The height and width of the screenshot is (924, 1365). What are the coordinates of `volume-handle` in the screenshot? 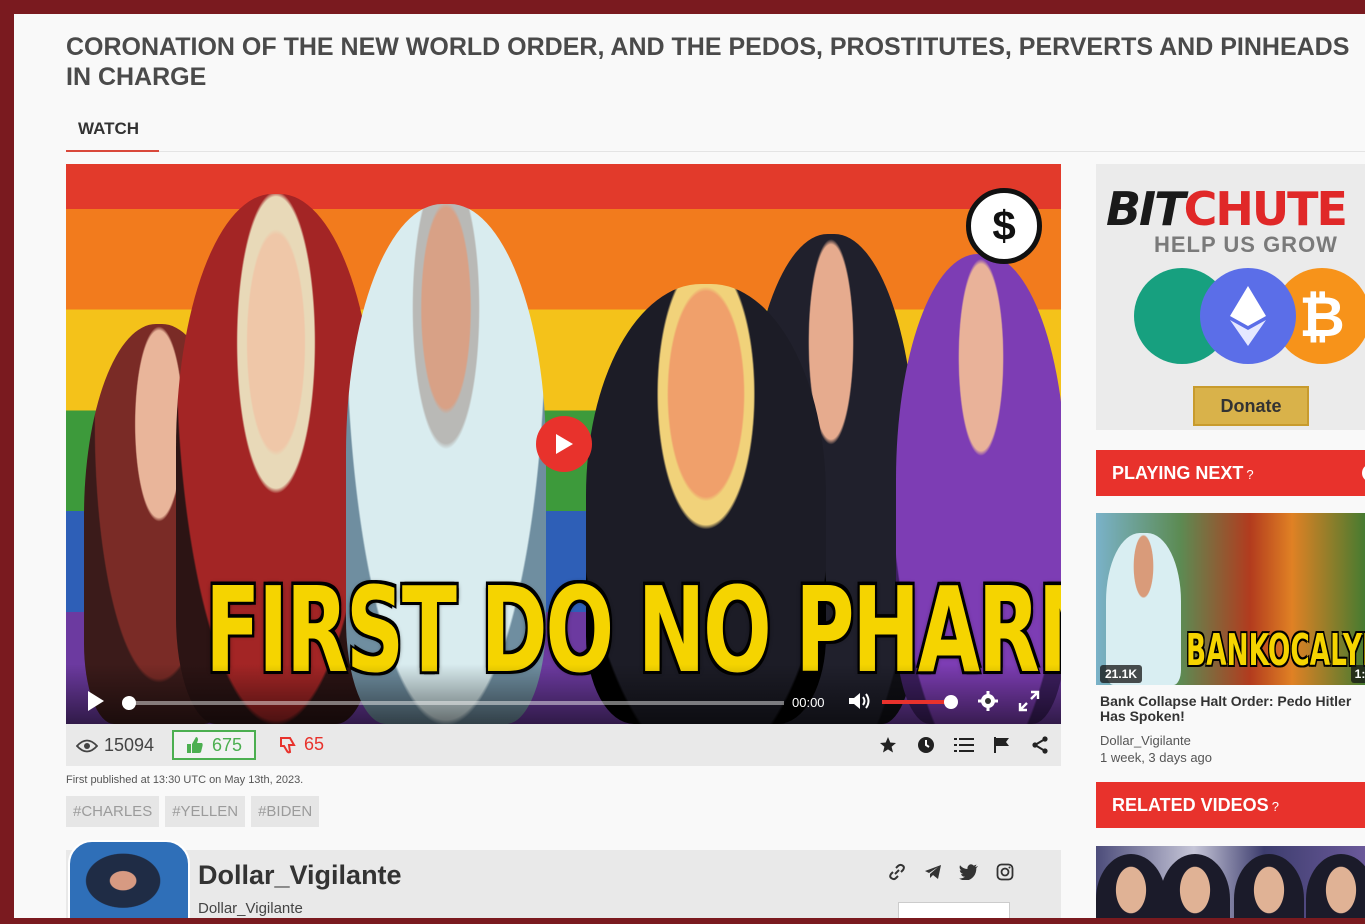 It's located at (951, 702).